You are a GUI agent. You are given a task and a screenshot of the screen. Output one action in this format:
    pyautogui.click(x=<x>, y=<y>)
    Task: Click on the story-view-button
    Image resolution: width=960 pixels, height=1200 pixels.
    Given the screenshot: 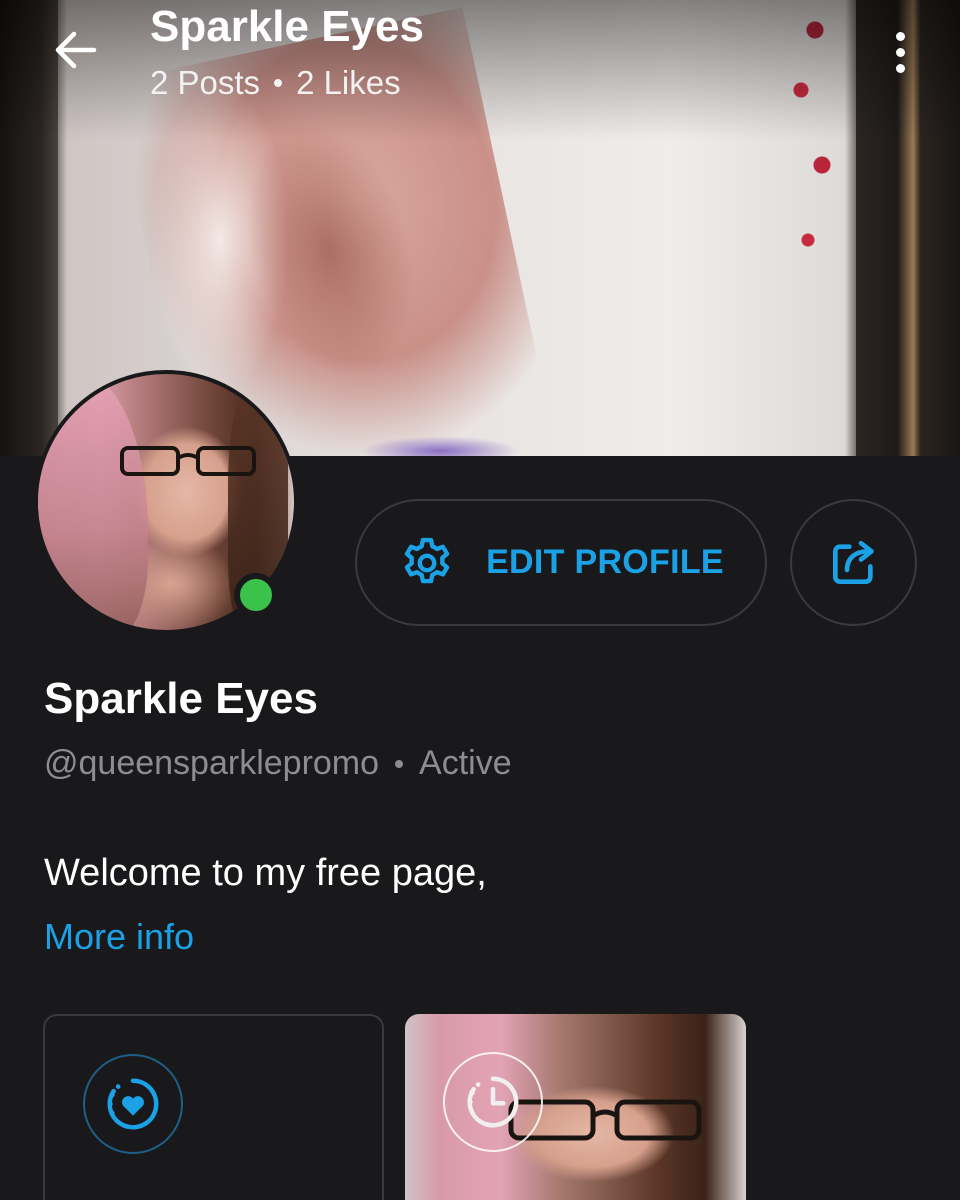 What is the action you would take?
    pyautogui.click(x=493, y=1102)
    